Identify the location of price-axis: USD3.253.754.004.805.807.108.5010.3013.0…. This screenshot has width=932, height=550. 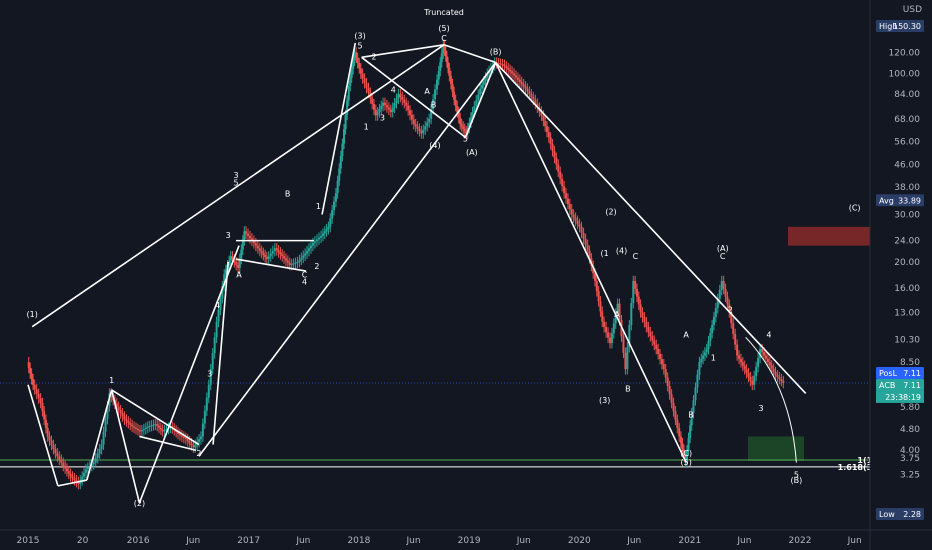
(900, 275).